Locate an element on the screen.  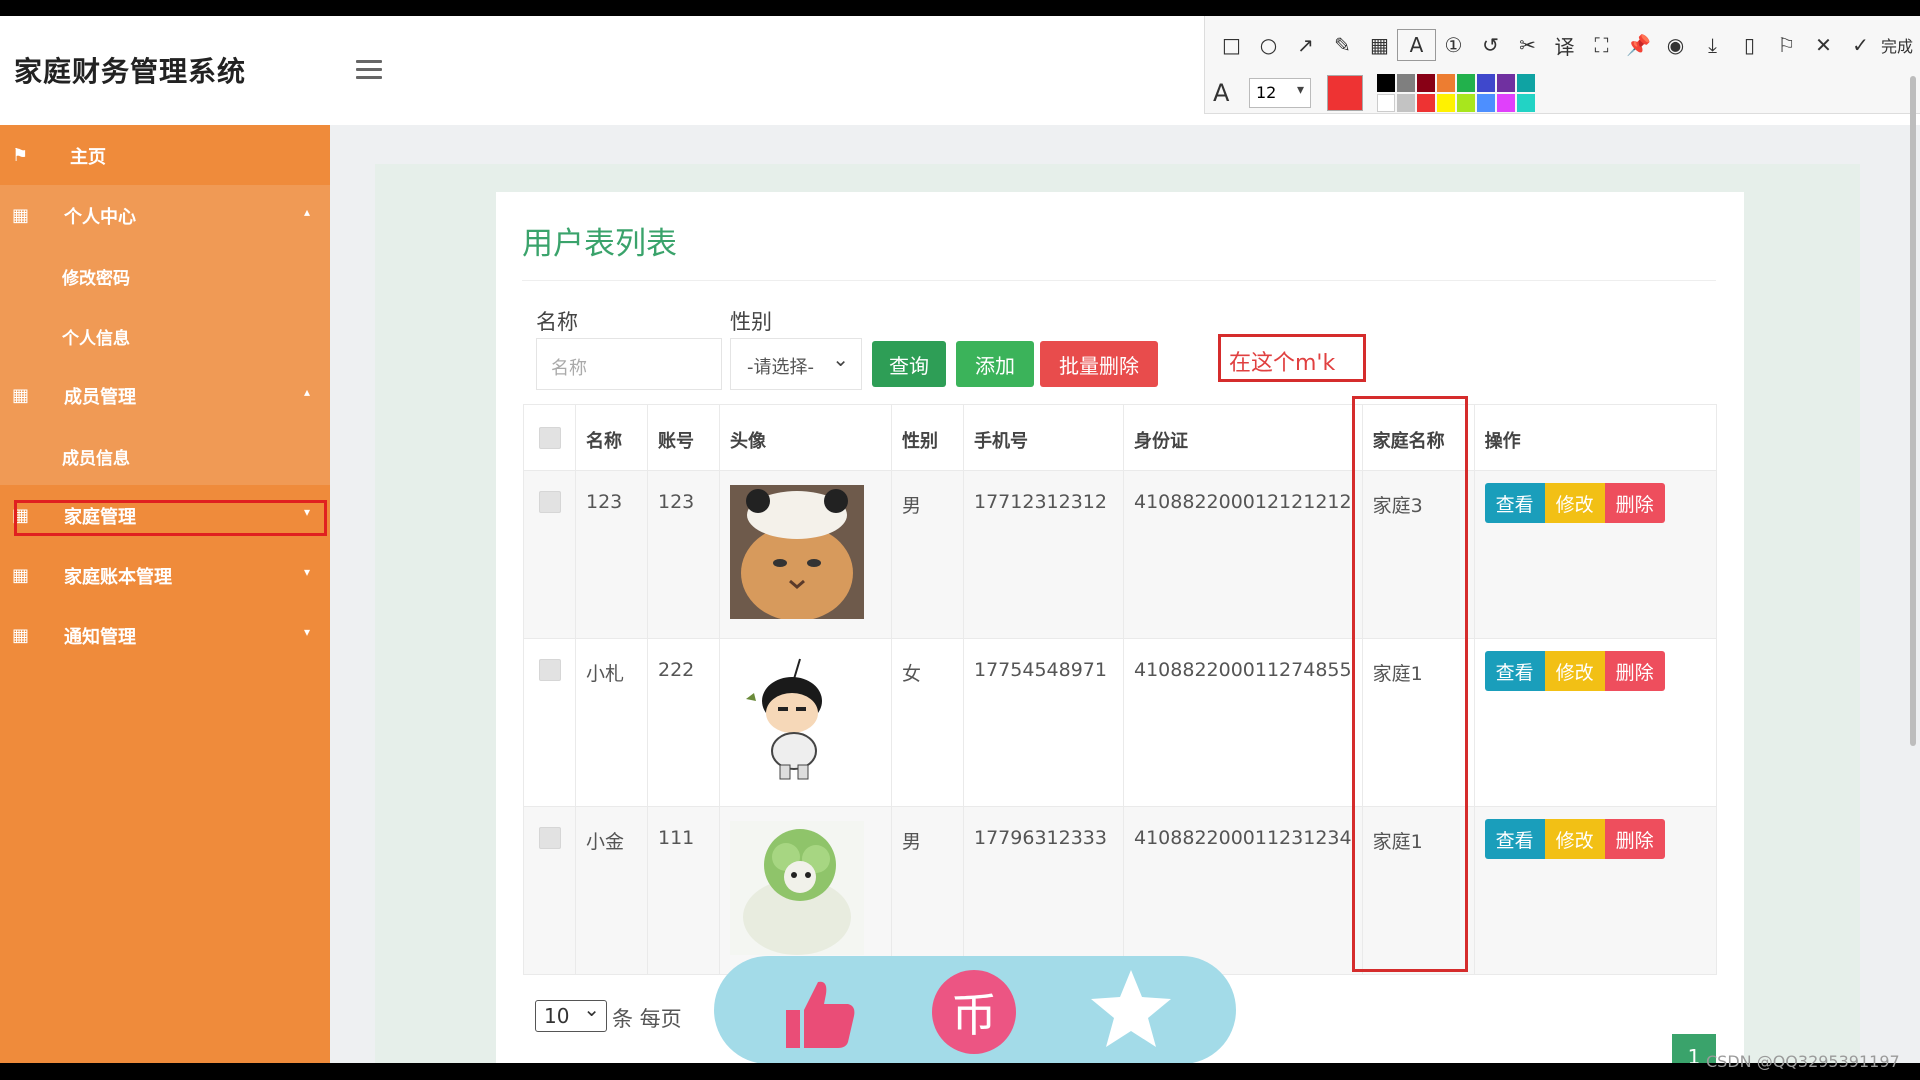
sidebar-subitem-personal-info: 个人信息 is located at coordinates (165, 335).